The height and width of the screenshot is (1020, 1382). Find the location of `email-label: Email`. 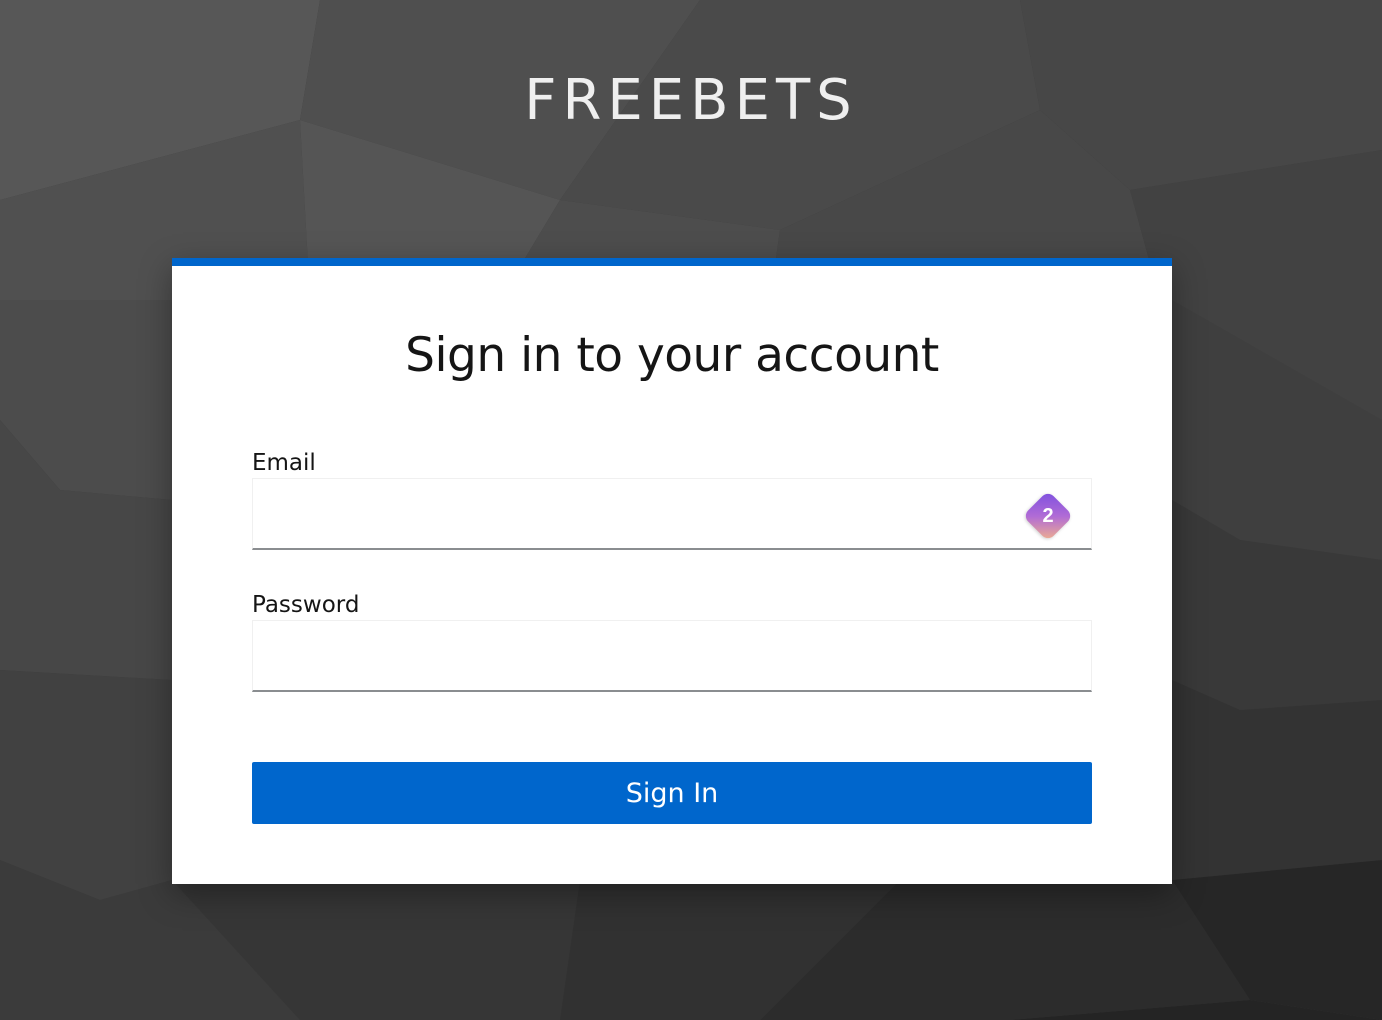

email-label: Email is located at coordinates (284, 463).